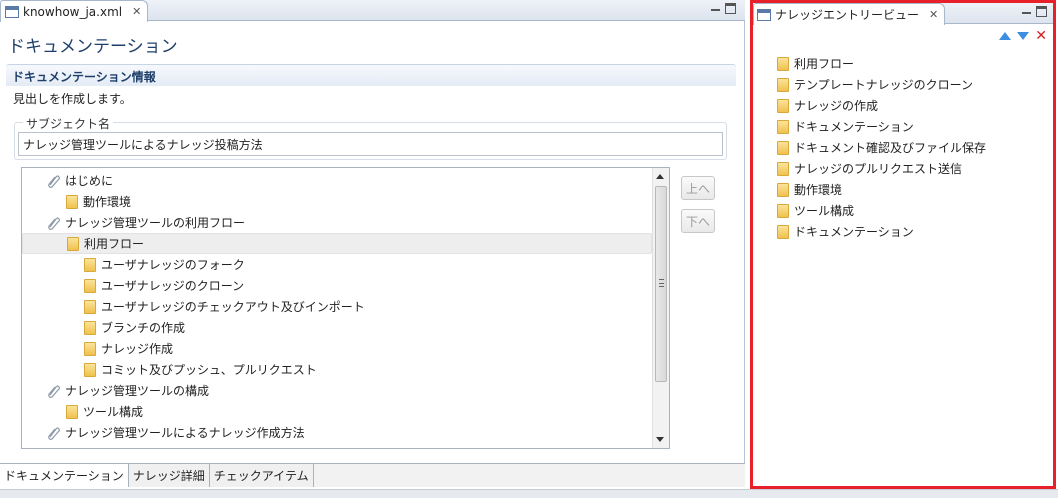 The width and height of the screenshot is (1058, 498). I want to click on tree-item: ユーザナレッジのチェックアウト及びインポート, so click(337, 306).